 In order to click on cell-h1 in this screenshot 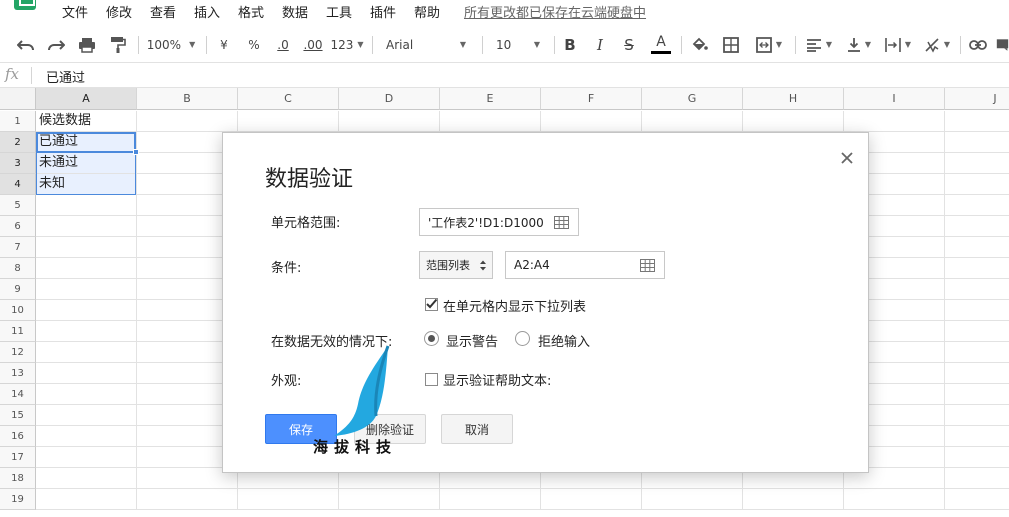, I will do `click(793, 121)`.